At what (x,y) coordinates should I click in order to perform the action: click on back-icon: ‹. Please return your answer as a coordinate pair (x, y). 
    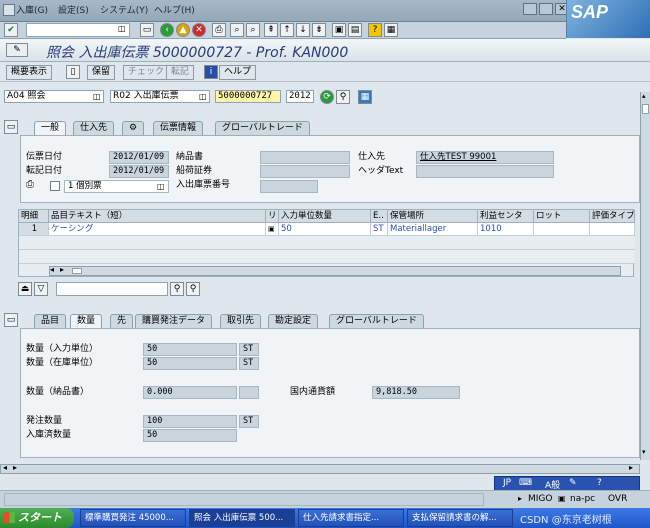
    Looking at the image, I should click on (167, 30).